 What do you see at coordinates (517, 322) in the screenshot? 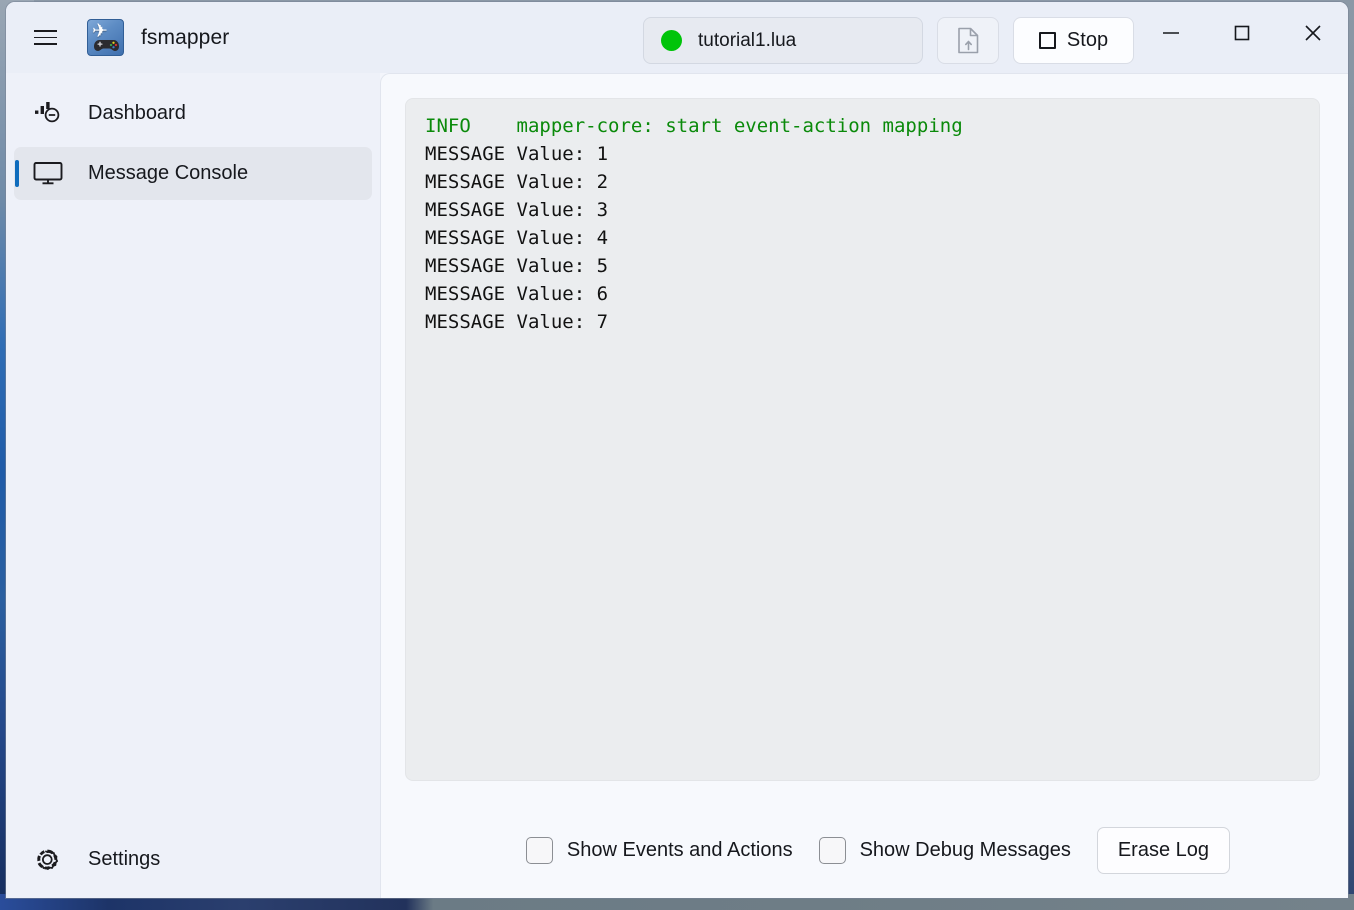
I see `log-line: MESSAGE Value: 7` at bounding box center [517, 322].